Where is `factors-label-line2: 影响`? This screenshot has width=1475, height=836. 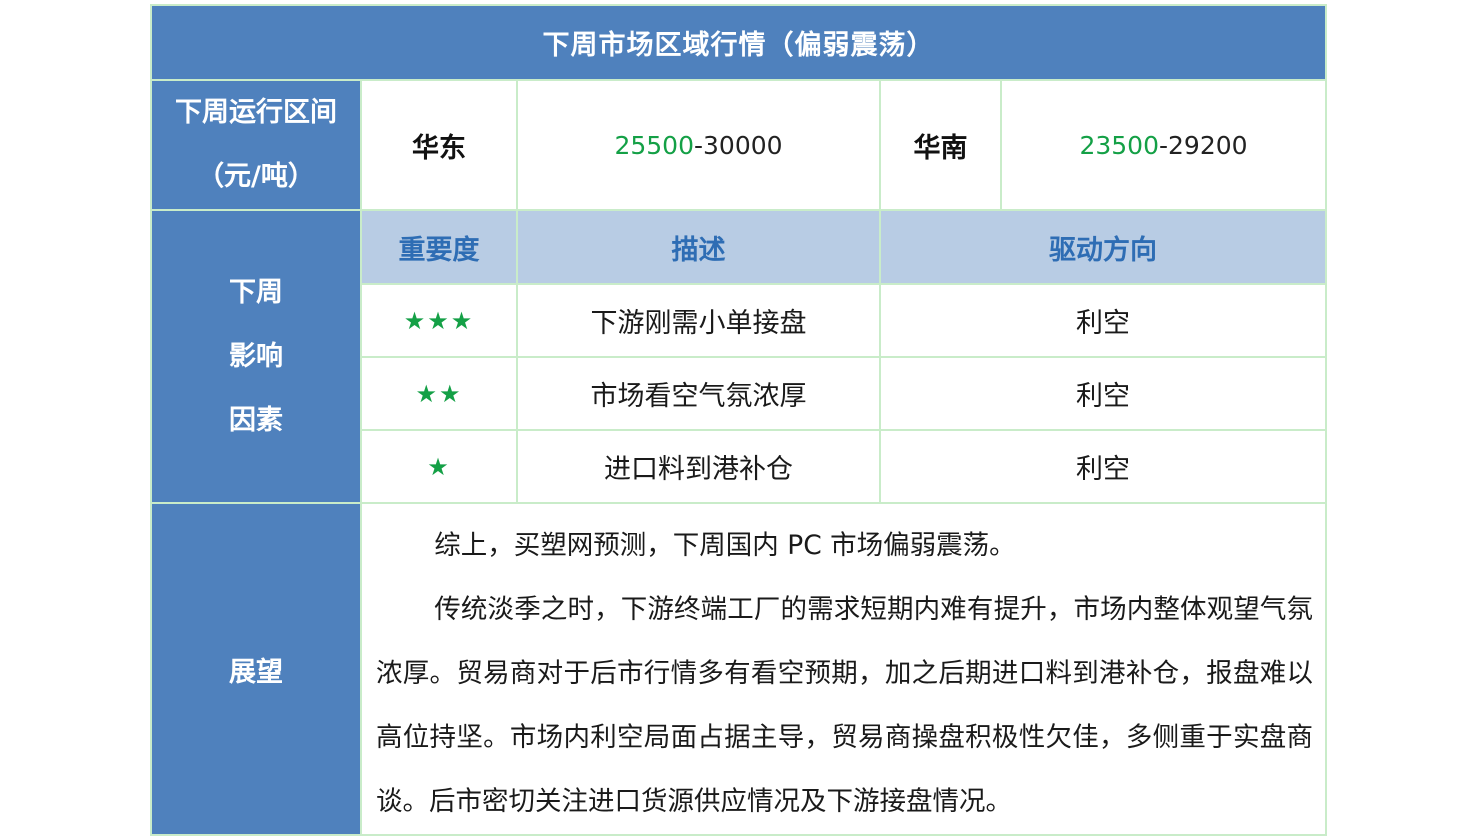
factors-label-line2: 影响 is located at coordinates (256, 356).